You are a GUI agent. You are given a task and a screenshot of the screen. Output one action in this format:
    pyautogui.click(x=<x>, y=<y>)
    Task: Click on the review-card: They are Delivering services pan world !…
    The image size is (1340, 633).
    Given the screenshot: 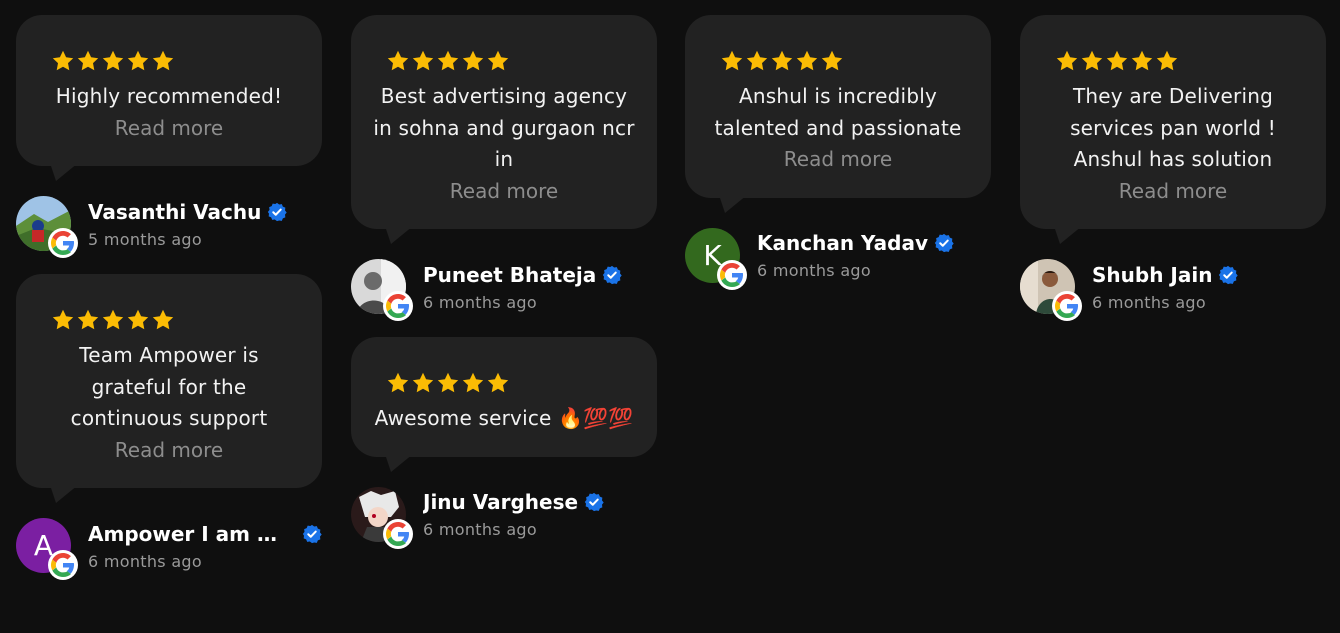 What is the action you would take?
    pyautogui.click(x=1173, y=168)
    